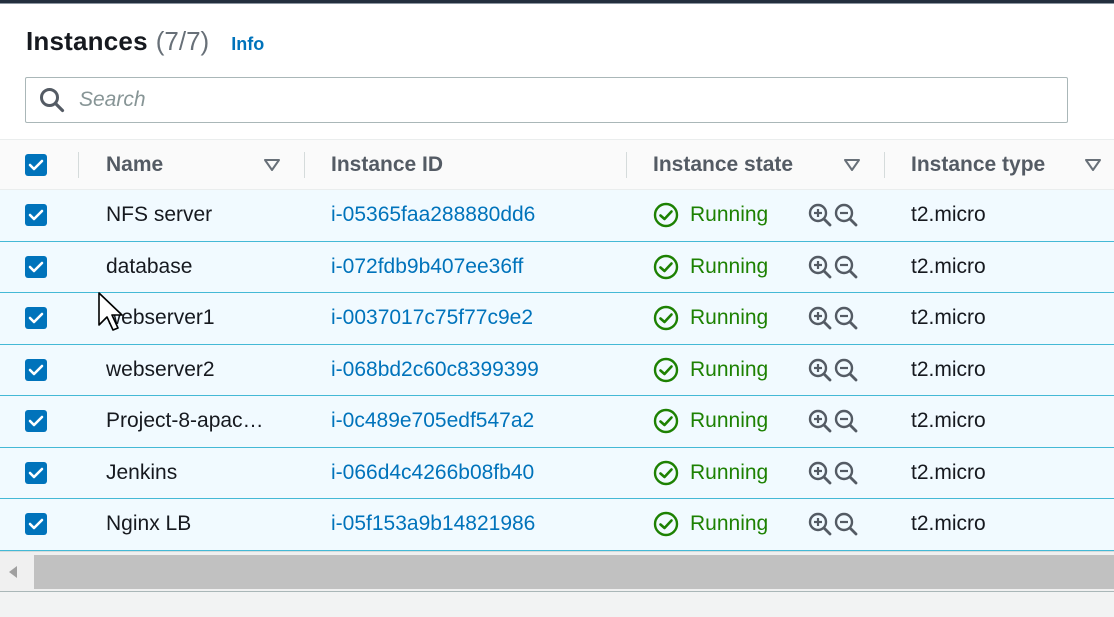 Image resolution: width=1114 pixels, height=617 pixels. What do you see at coordinates (160, 369) in the screenshot?
I see `instance-name: webserver2` at bounding box center [160, 369].